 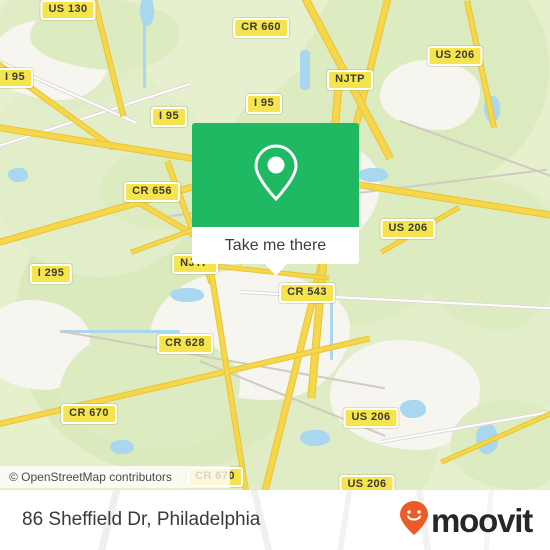 I want to click on destination-popup: Take me there, so click(x=275, y=199).